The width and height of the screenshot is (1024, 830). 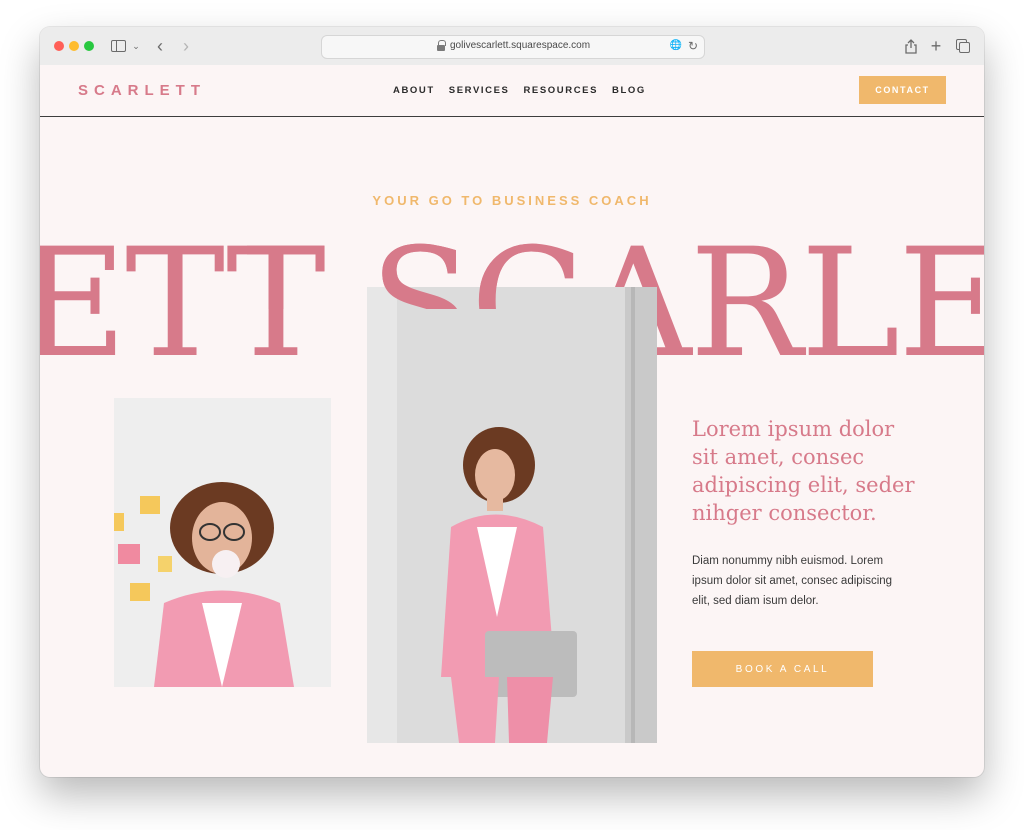 I want to click on tab-overview-icon, so click(x=962, y=46).